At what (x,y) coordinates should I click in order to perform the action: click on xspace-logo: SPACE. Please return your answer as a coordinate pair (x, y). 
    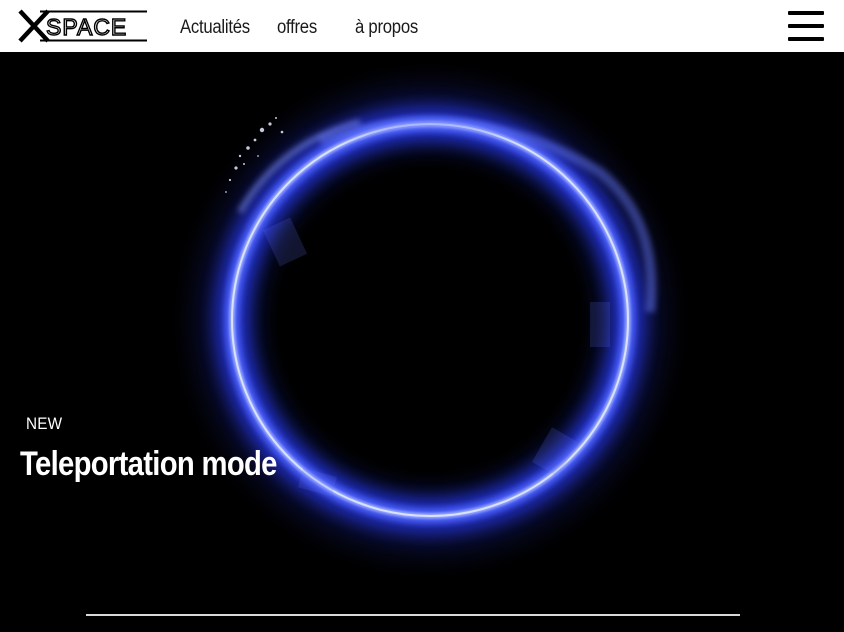
    Looking at the image, I should click on (83, 26).